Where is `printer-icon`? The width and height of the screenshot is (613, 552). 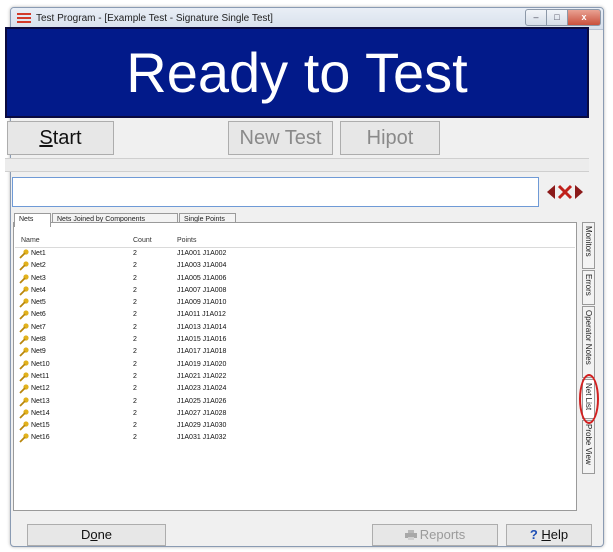 printer-icon is located at coordinates (410, 535).